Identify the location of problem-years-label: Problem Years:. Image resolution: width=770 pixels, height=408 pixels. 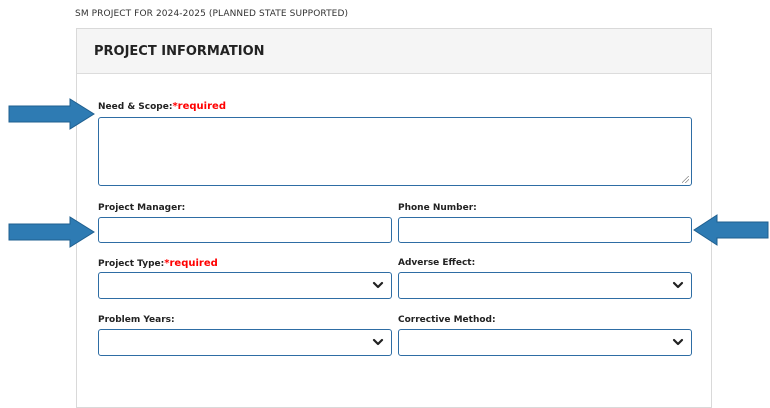
(136, 320).